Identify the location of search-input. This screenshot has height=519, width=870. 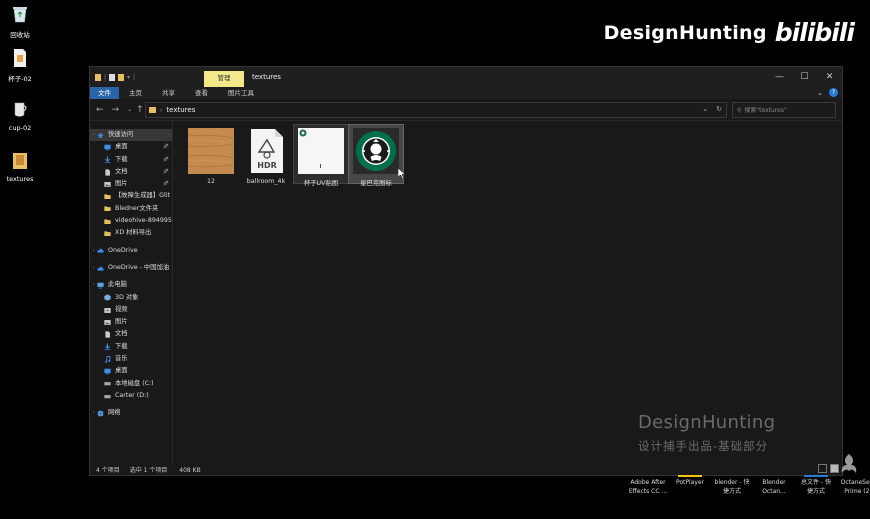
(788, 110).